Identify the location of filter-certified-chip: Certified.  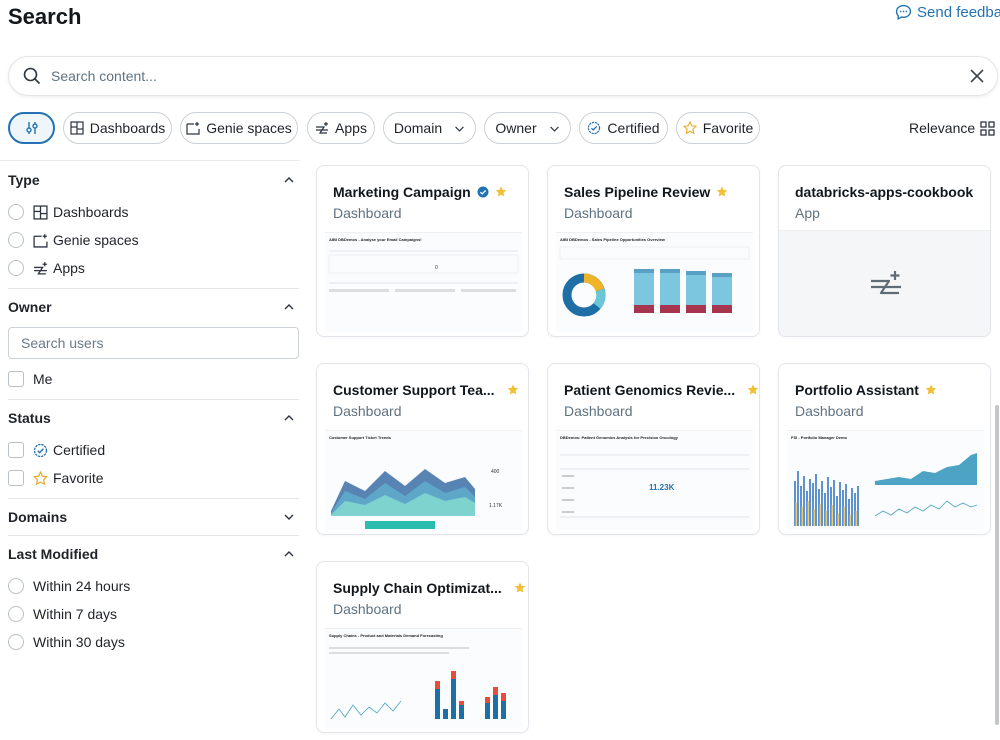
(623, 128).